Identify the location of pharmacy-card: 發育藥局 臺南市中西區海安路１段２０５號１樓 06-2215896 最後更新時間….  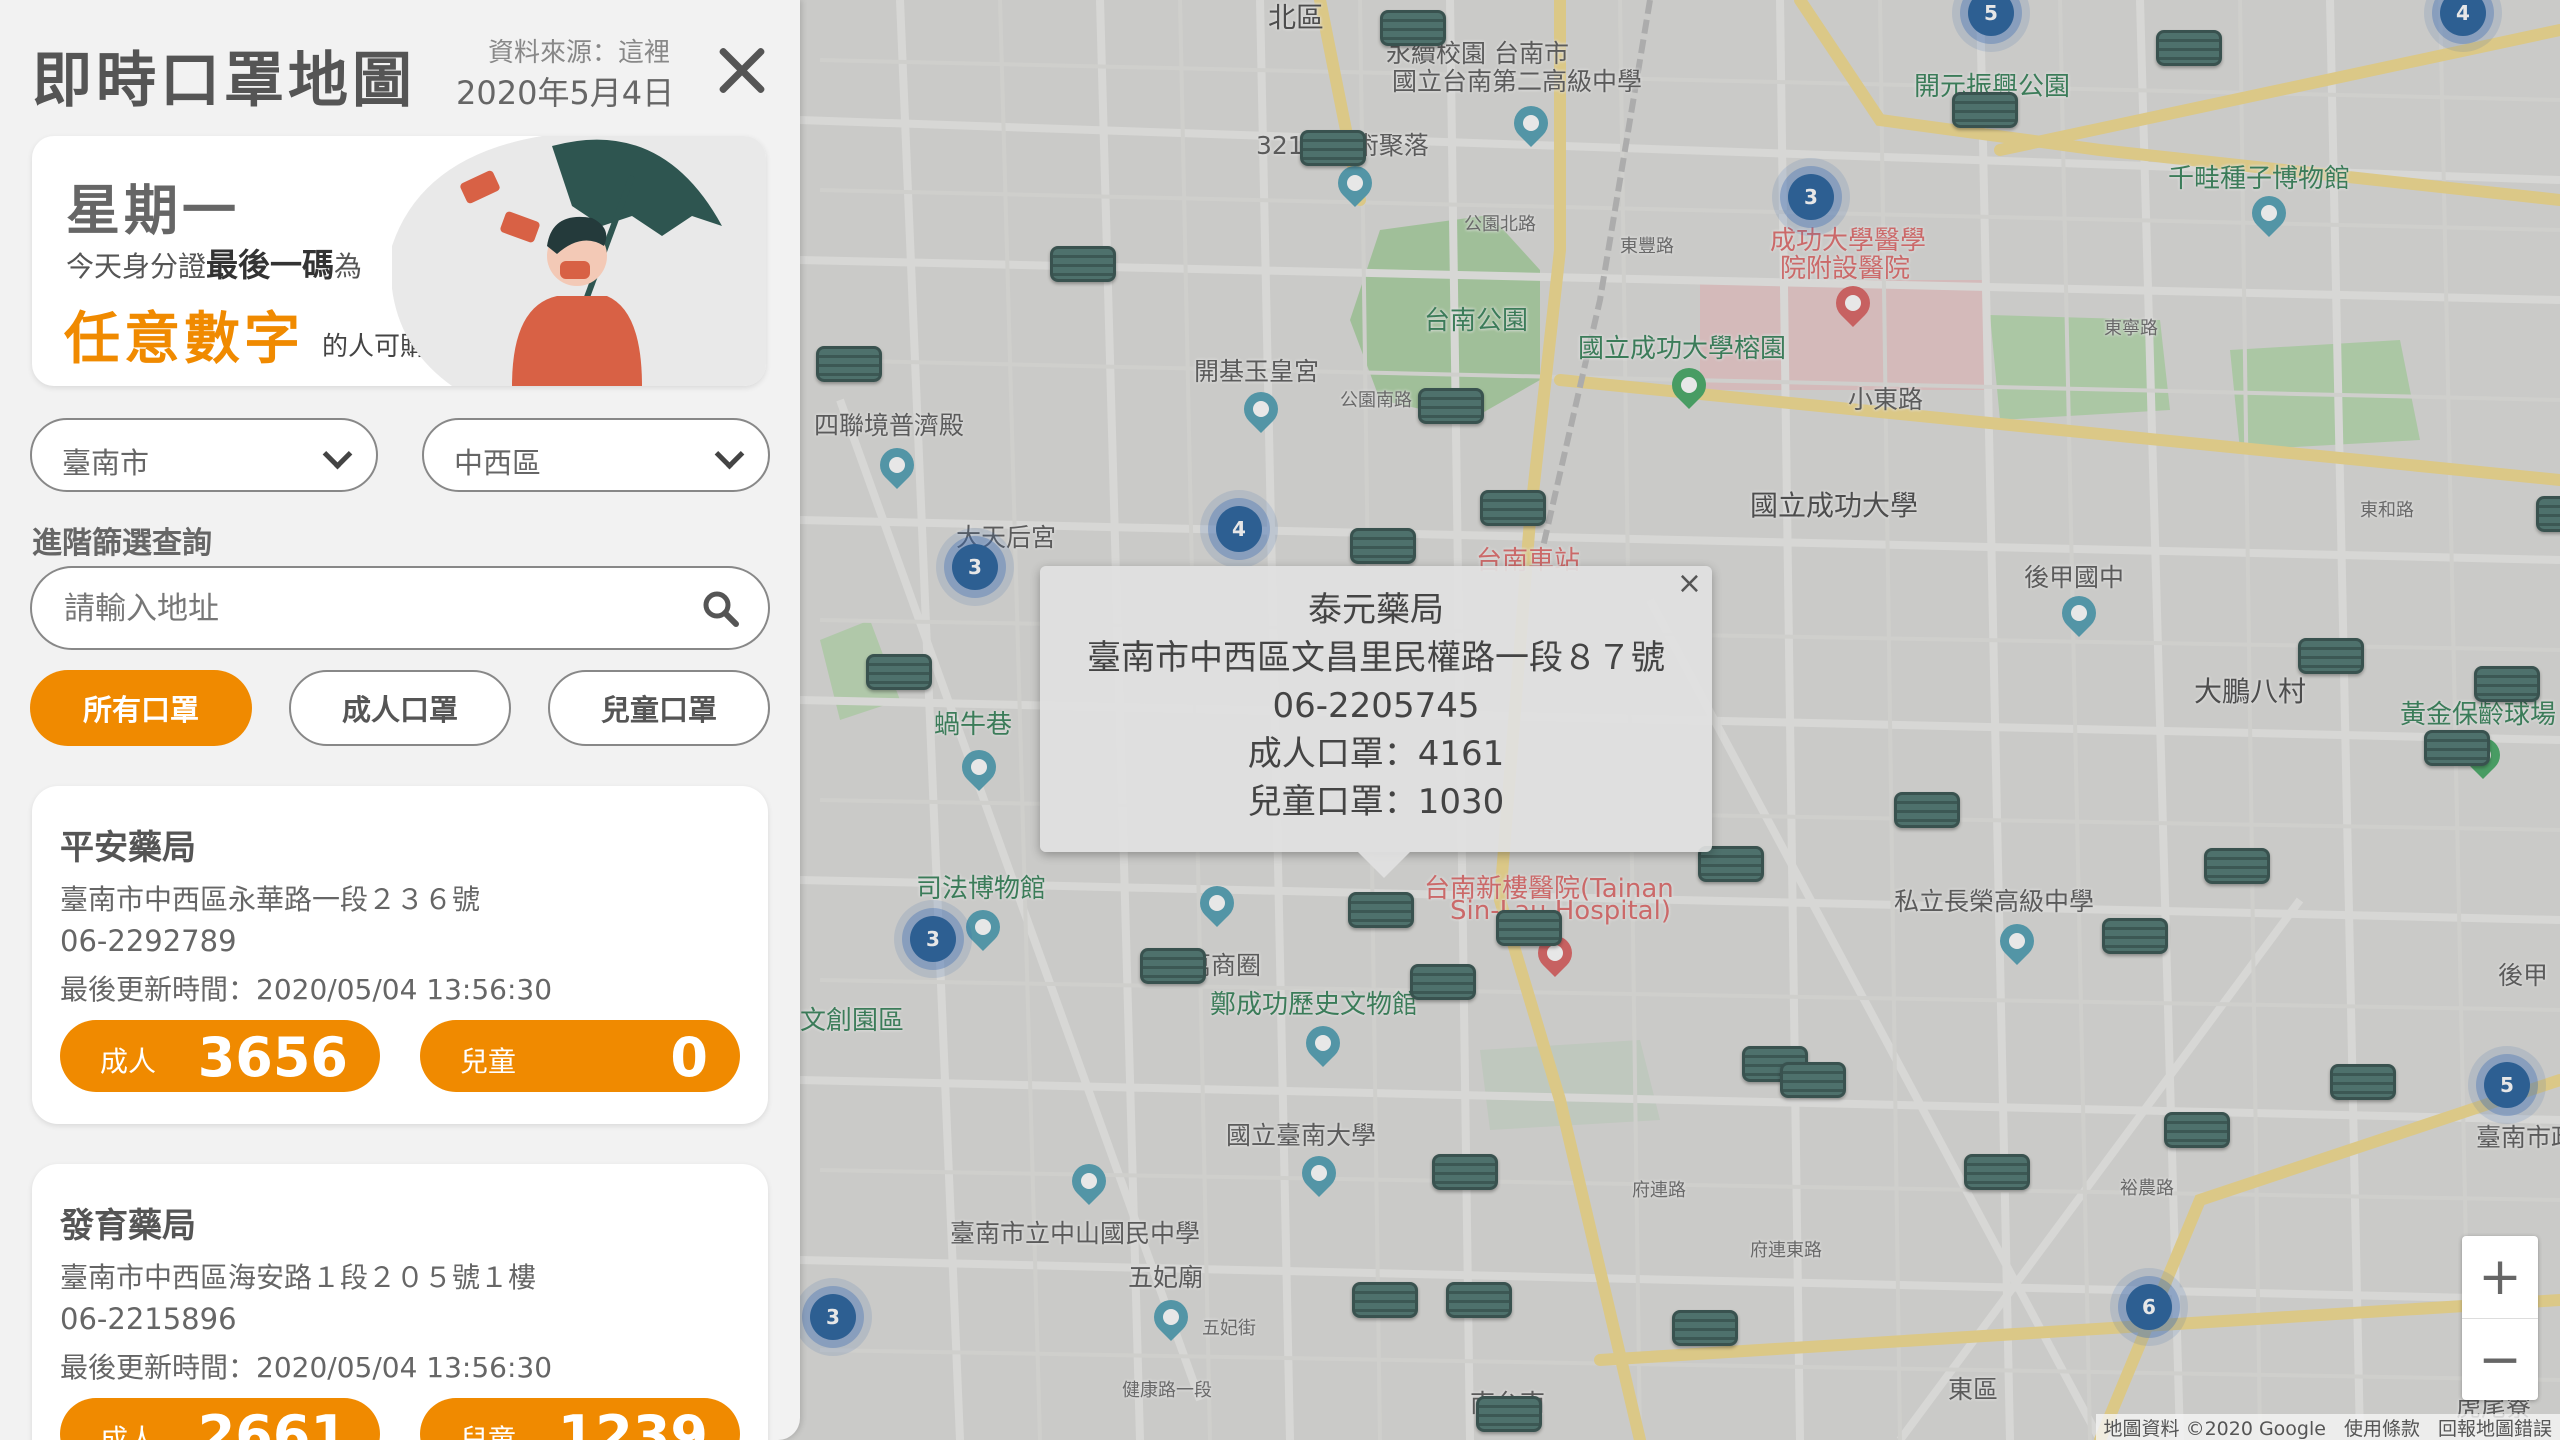
(400, 1302).